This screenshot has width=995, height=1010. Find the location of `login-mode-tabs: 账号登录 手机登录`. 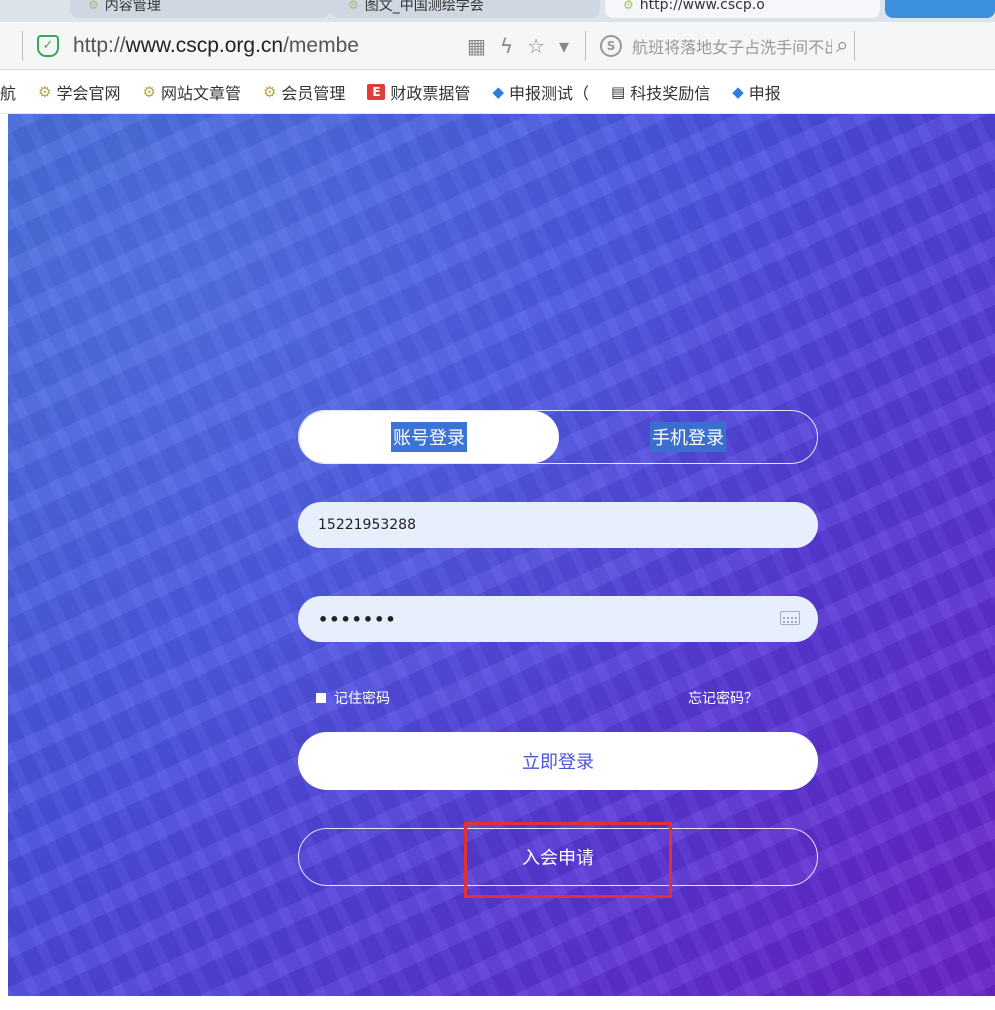

login-mode-tabs: 账号登录 手机登录 is located at coordinates (558, 437).